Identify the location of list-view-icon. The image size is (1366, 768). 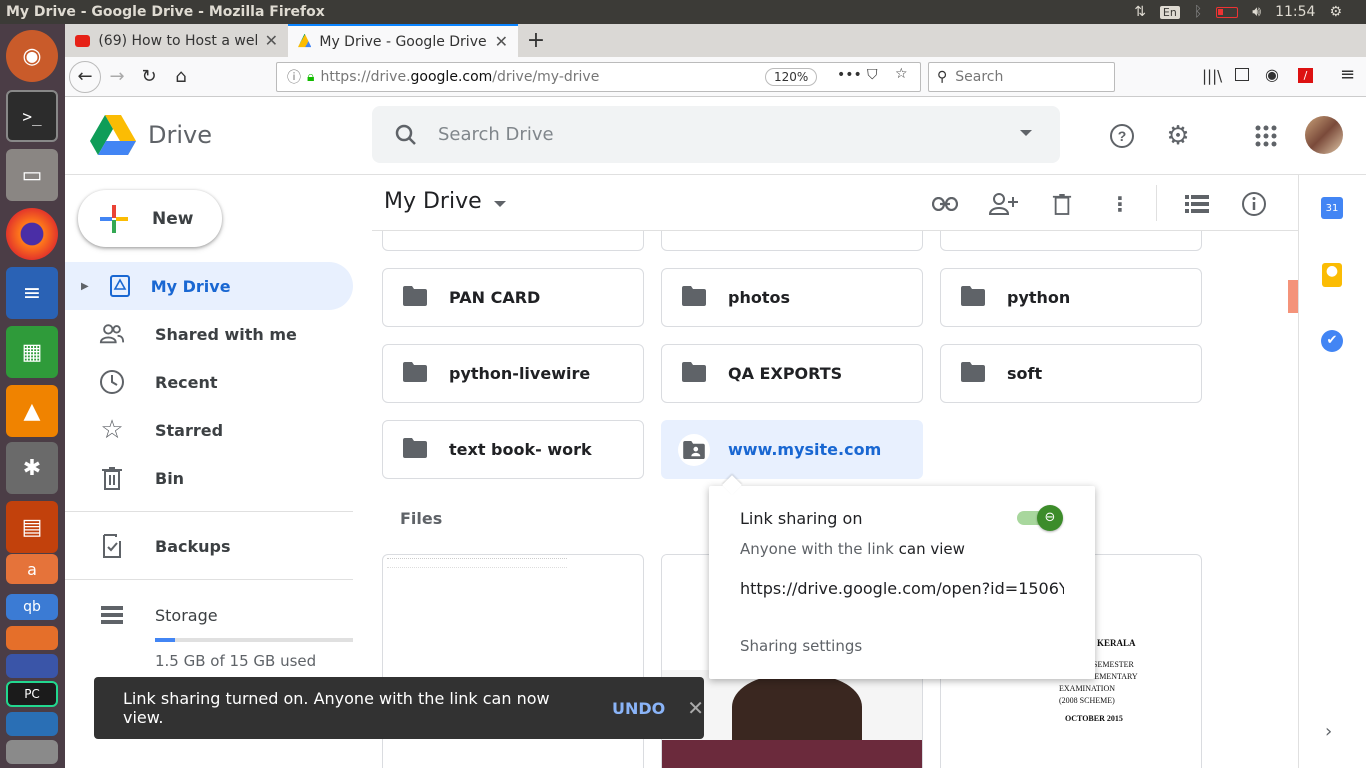
(1197, 204).